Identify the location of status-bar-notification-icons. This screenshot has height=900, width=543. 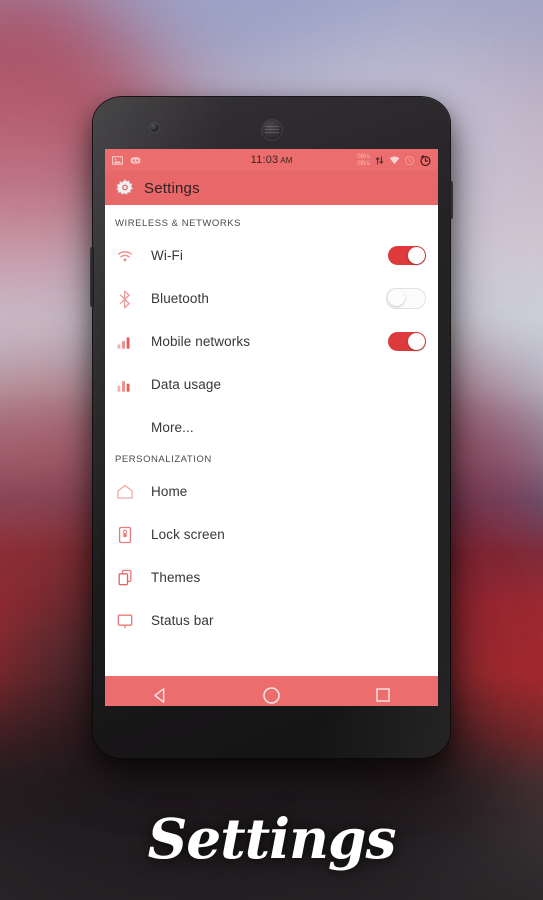
(126, 160).